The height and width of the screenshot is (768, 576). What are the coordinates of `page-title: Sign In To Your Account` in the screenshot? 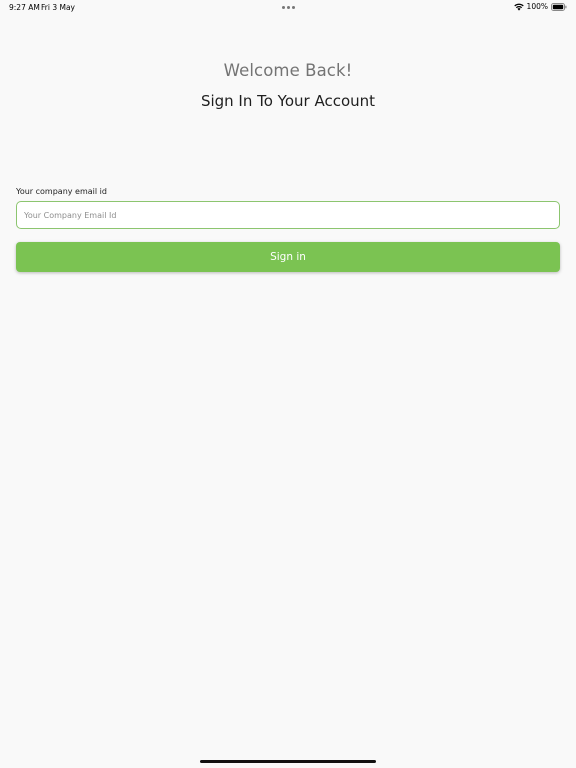 It's located at (288, 101).